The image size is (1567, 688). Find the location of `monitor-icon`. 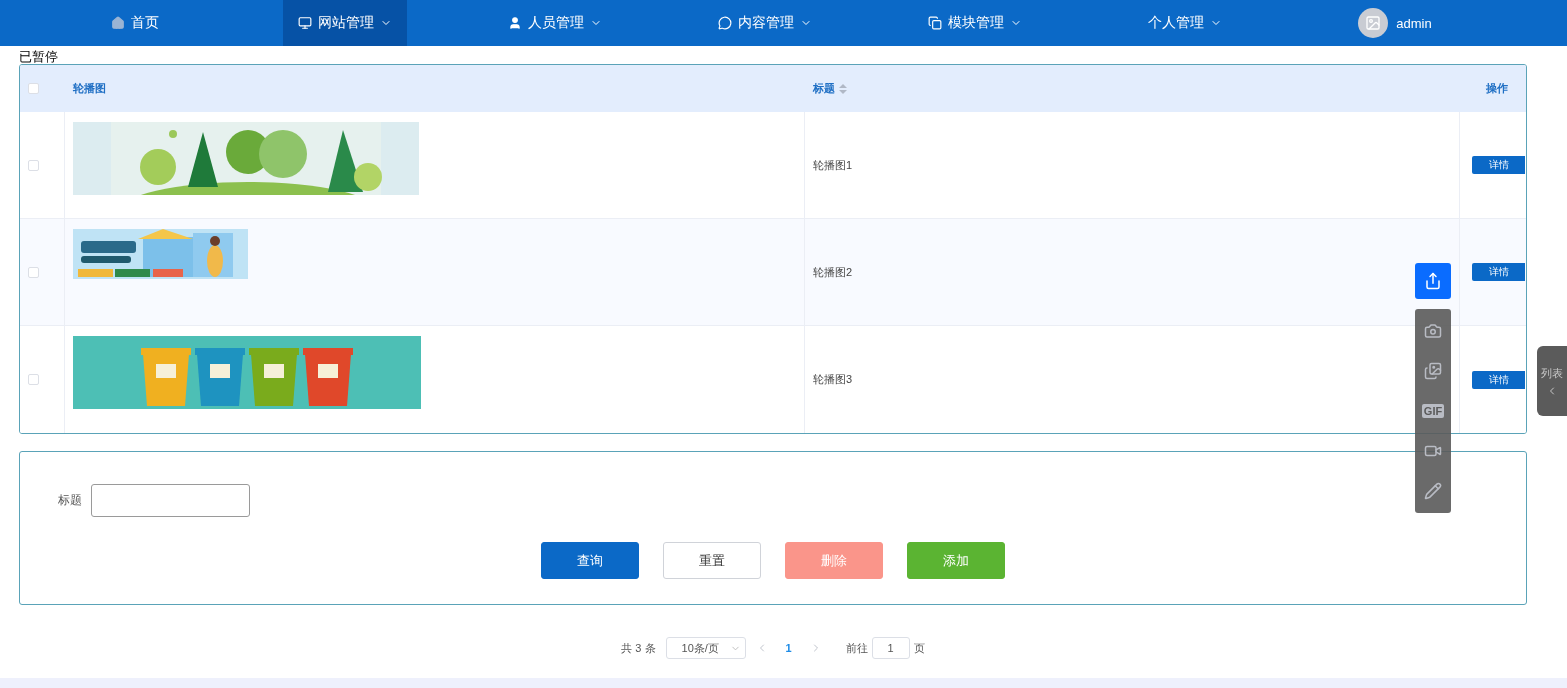

monitor-icon is located at coordinates (305, 23).